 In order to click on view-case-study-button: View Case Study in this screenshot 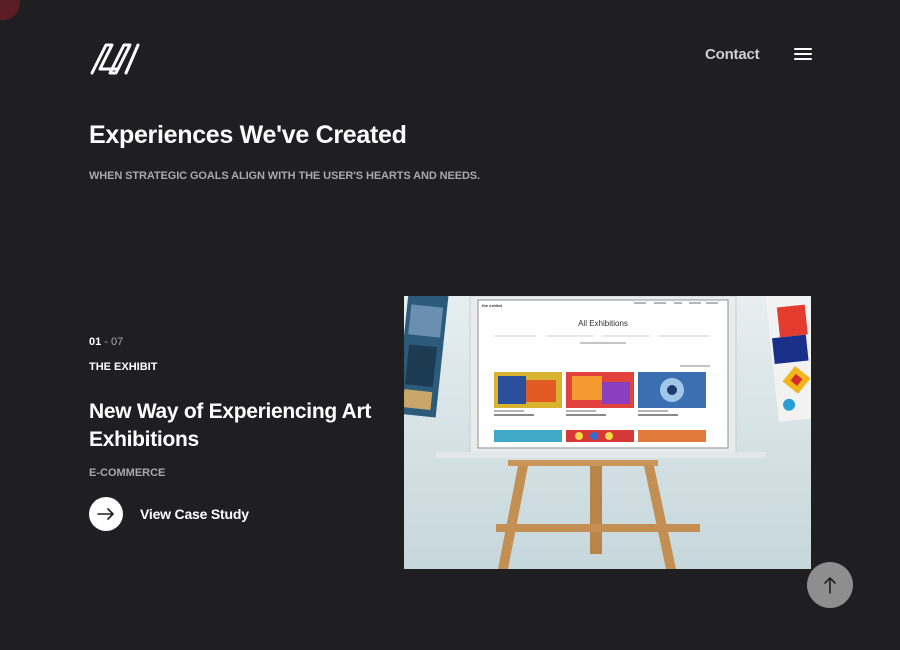, I will do `click(169, 514)`.